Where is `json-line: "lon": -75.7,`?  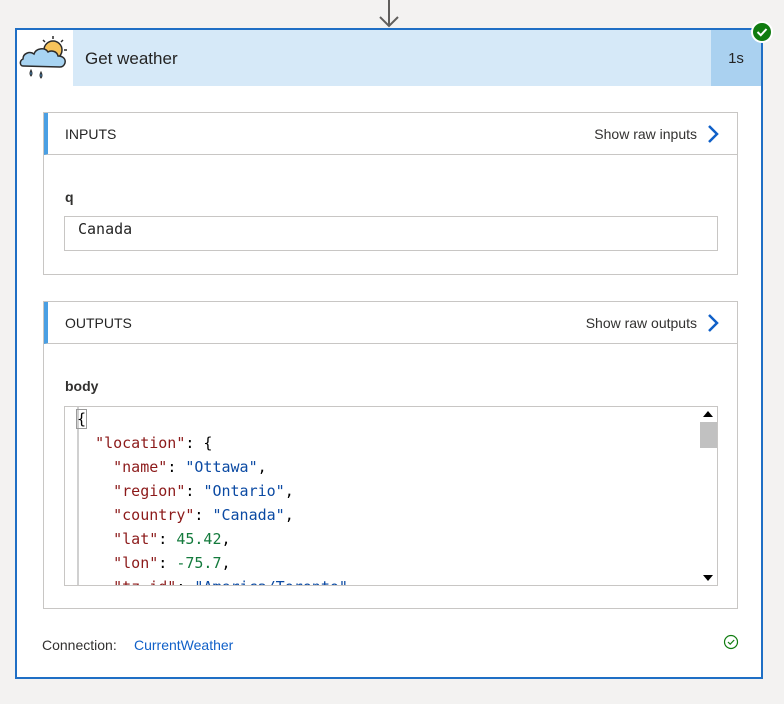 json-line: "lon": -75.7, is located at coordinates (172, 563).